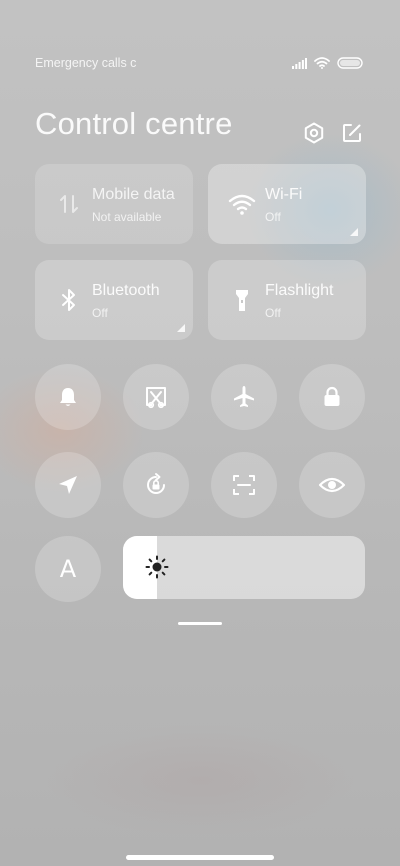 The height and width of the screenshot is (866, 400). I want to click on sun-icon, so click(157, 567).